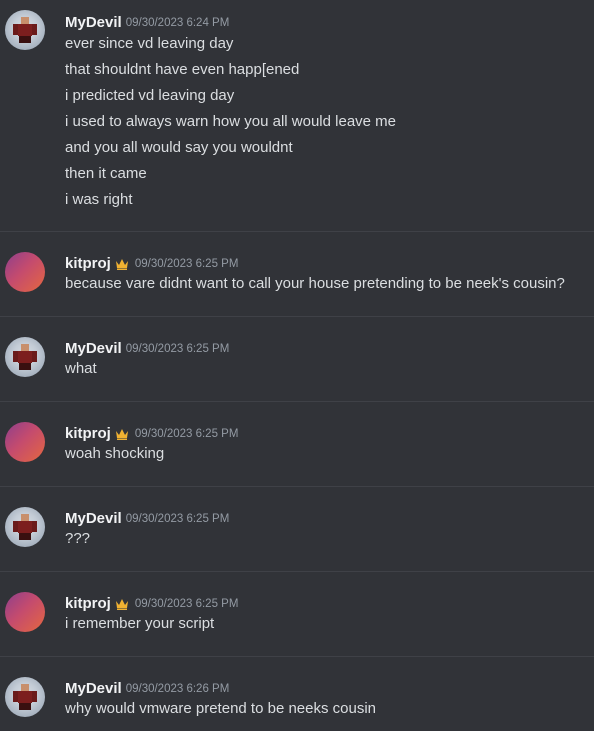 The height and width of the screenshot is (731, 594). Describe the element at coordinates (178, 689) in the screenshot. I see `timestamp: 09/30/2023 6:26 PM` at that location.